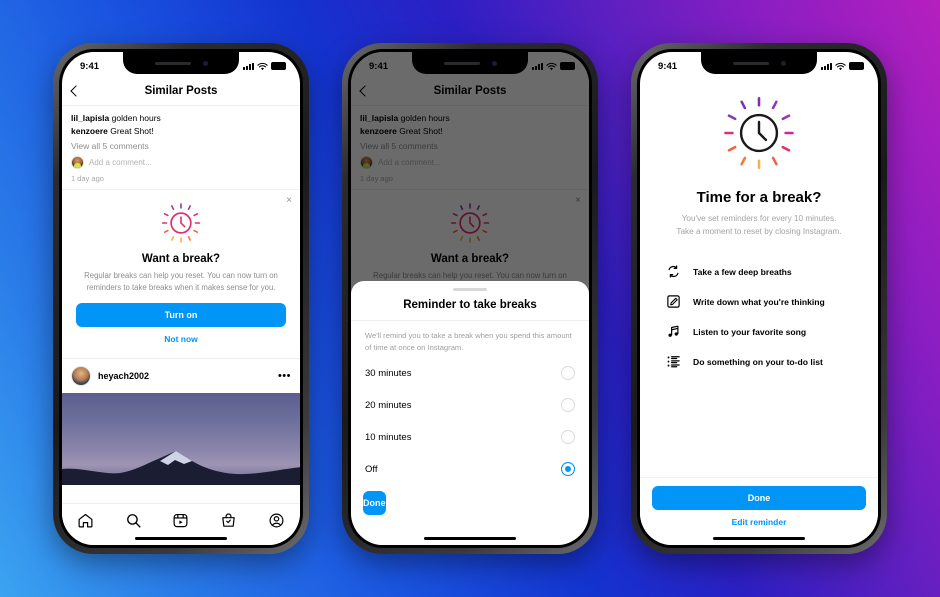 The width and height of the screenshot is (940, 597). What do you see at coordinates (673, 332) in the screenshot?
I see `music-note-icon` at bounding box center [673, 332].